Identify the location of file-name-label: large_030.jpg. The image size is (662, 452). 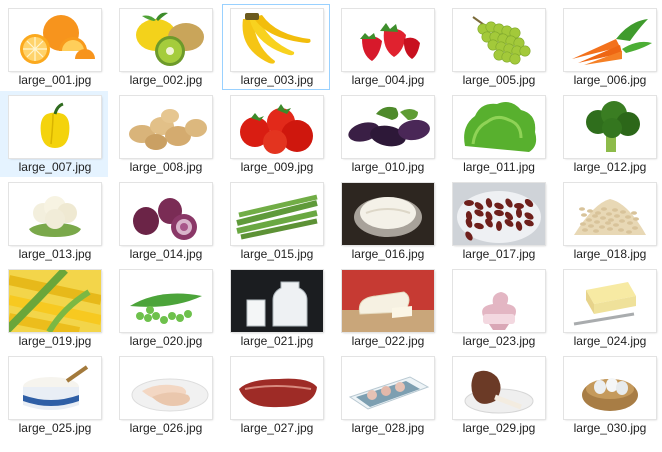
(610, 428).